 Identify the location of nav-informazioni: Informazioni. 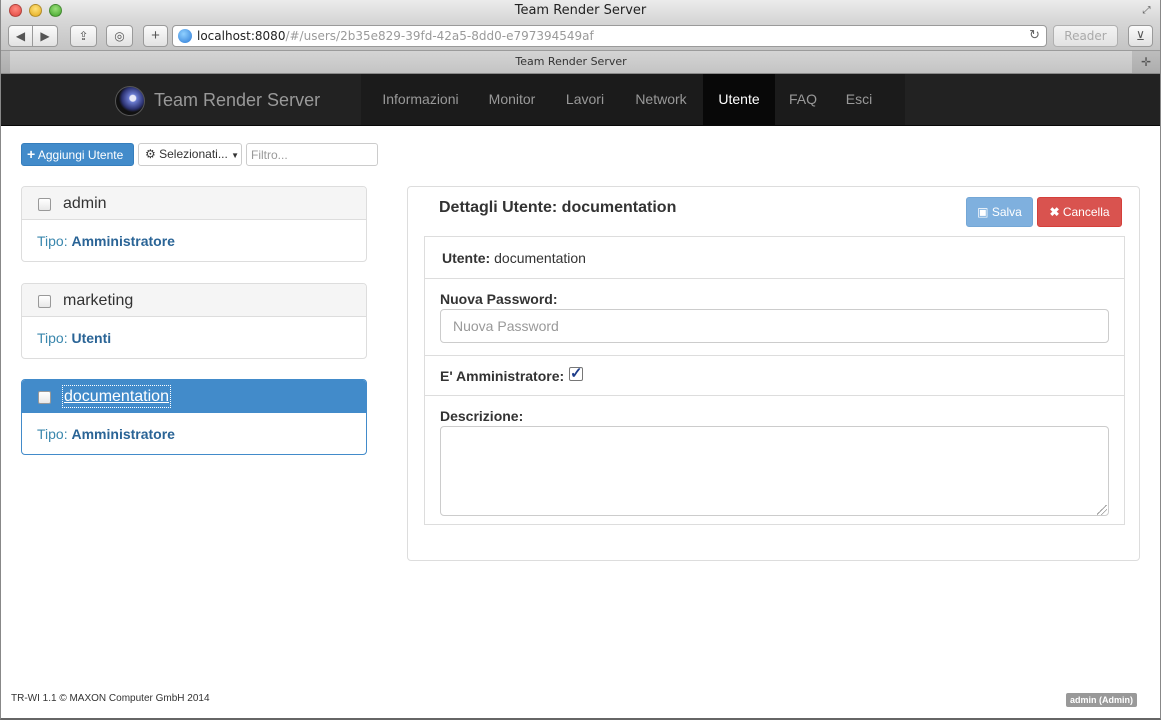
(420, 99).